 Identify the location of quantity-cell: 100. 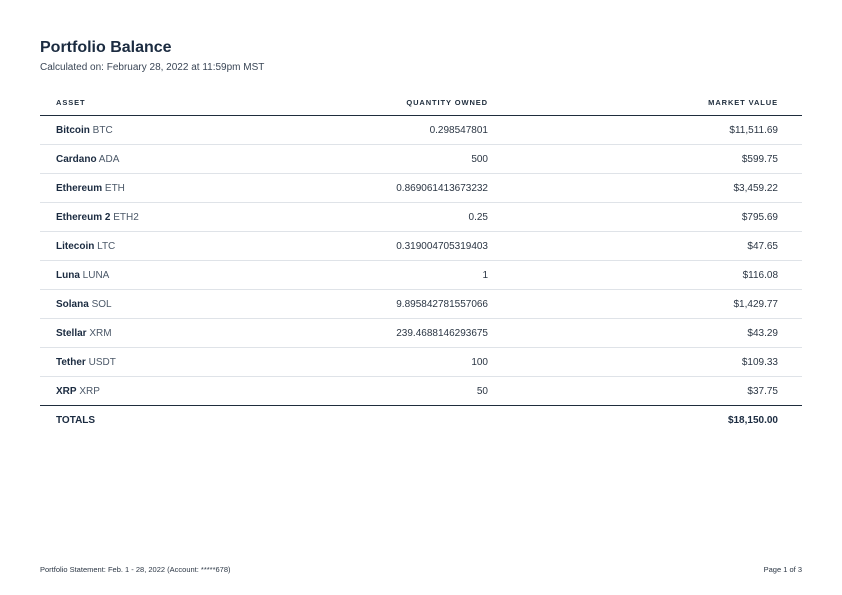
(479, 362).